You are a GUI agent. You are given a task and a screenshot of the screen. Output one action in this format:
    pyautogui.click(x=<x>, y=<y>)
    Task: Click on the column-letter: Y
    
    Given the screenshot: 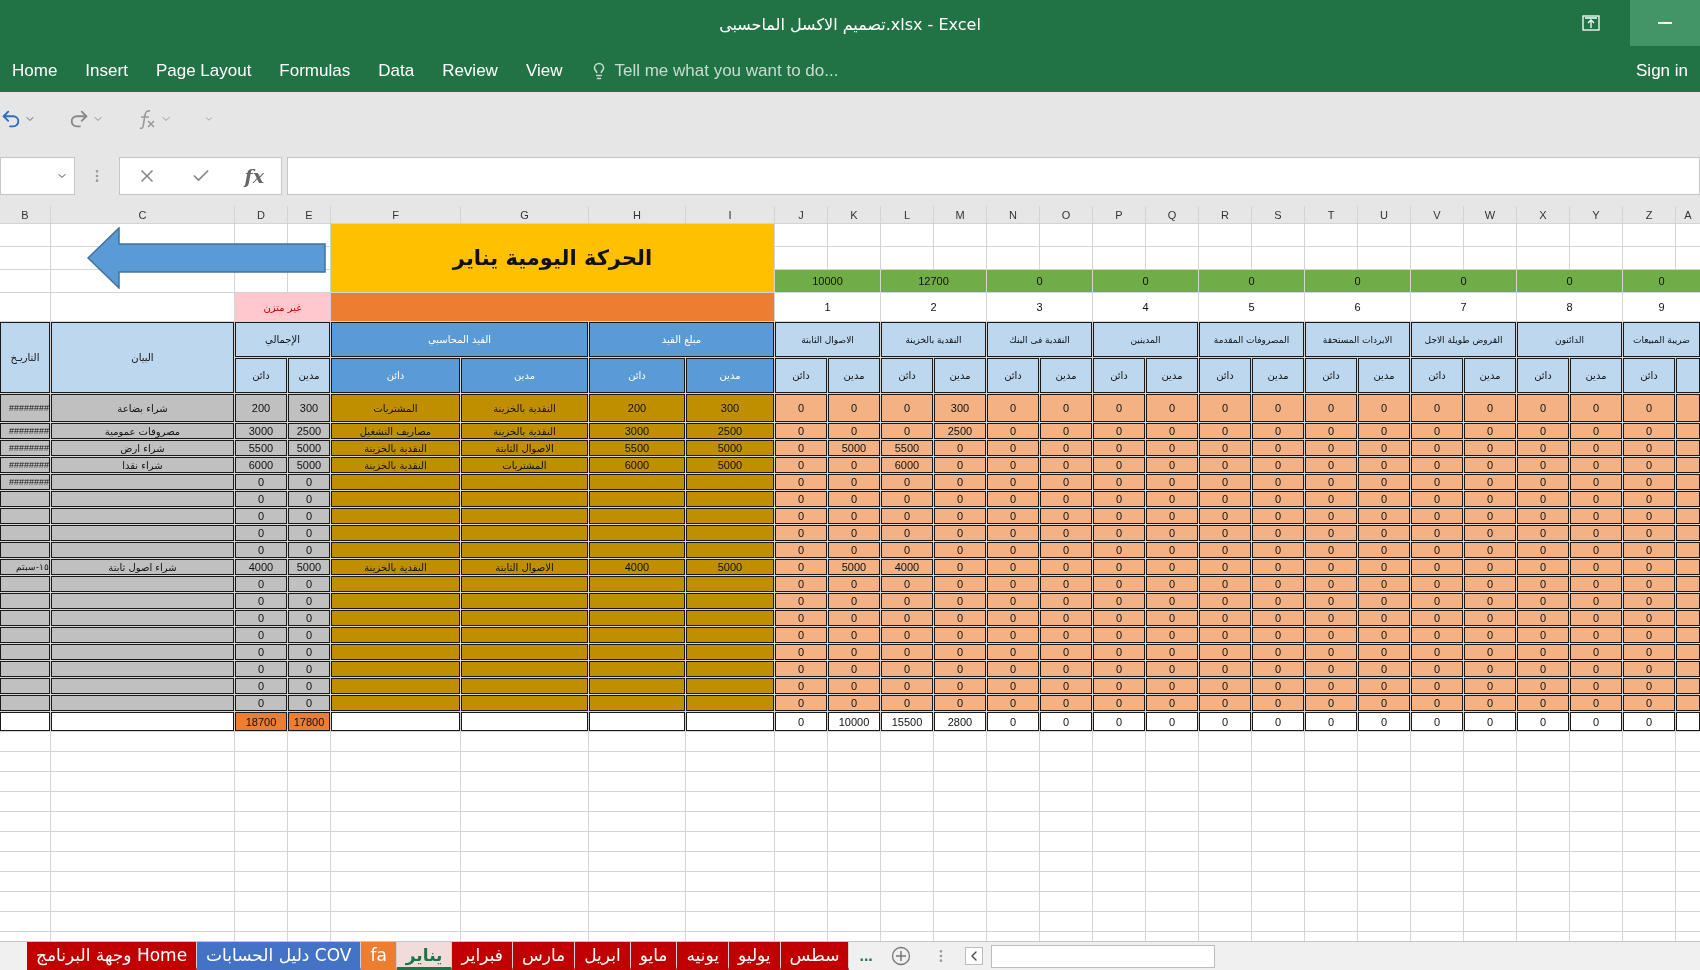 What is the action you would take?
    pyautogui.click(x=1596, y=214)
    